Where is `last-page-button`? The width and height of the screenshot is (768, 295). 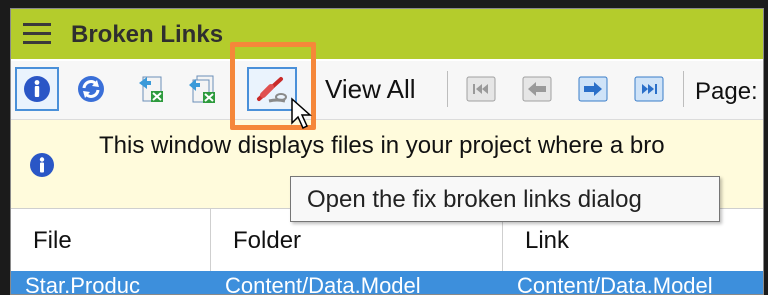 last-page-button is located at coordinates (649, 89).